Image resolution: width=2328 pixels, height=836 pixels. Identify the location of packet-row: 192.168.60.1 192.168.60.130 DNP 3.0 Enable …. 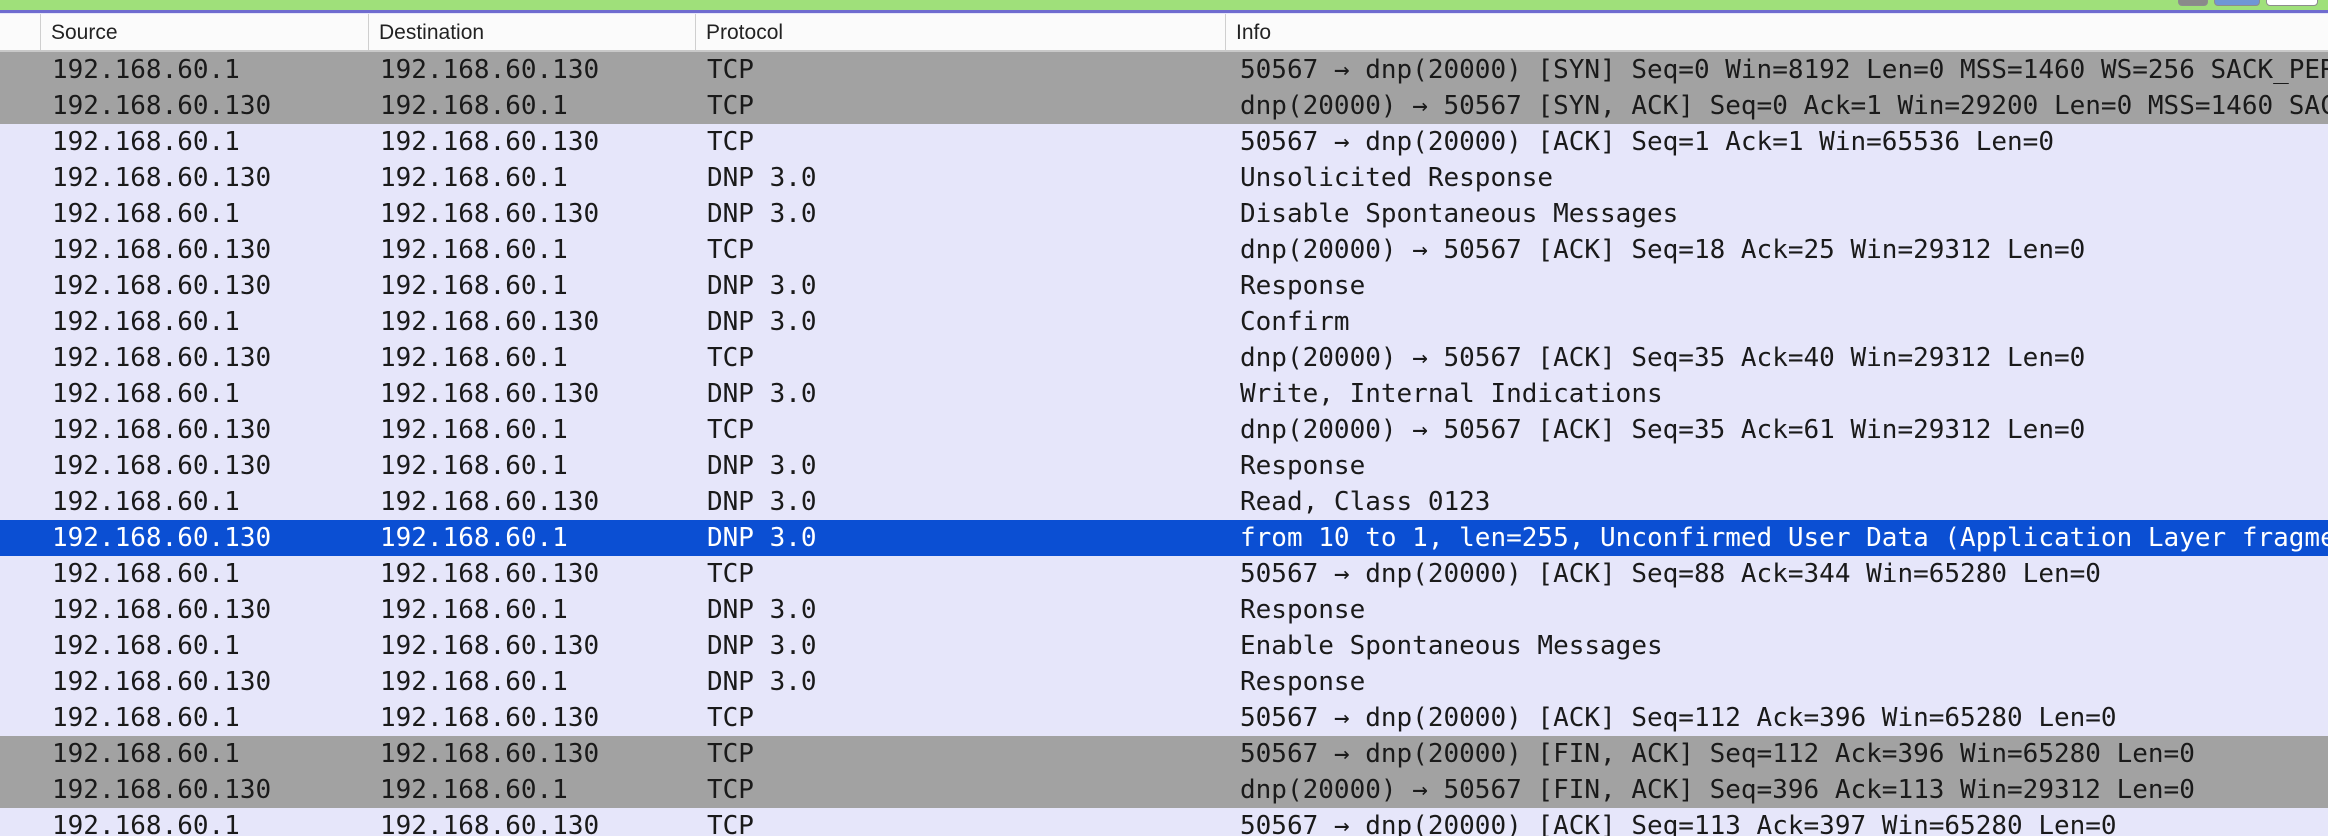
(1164, 646).